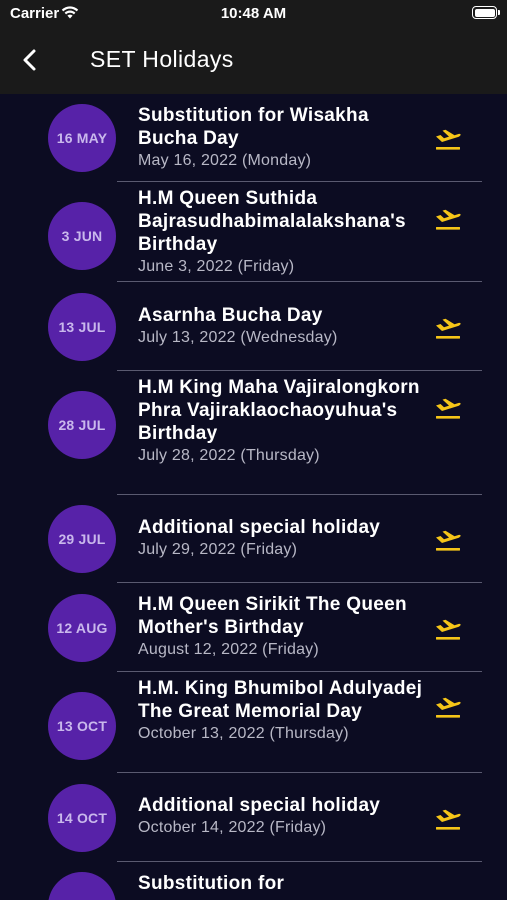 This screenshot has height=900, width=507. Describe the element at coordinates (228, 649) in the screenshot. I see `holiday-date: August 12, 2022 (Friday)` at that location.